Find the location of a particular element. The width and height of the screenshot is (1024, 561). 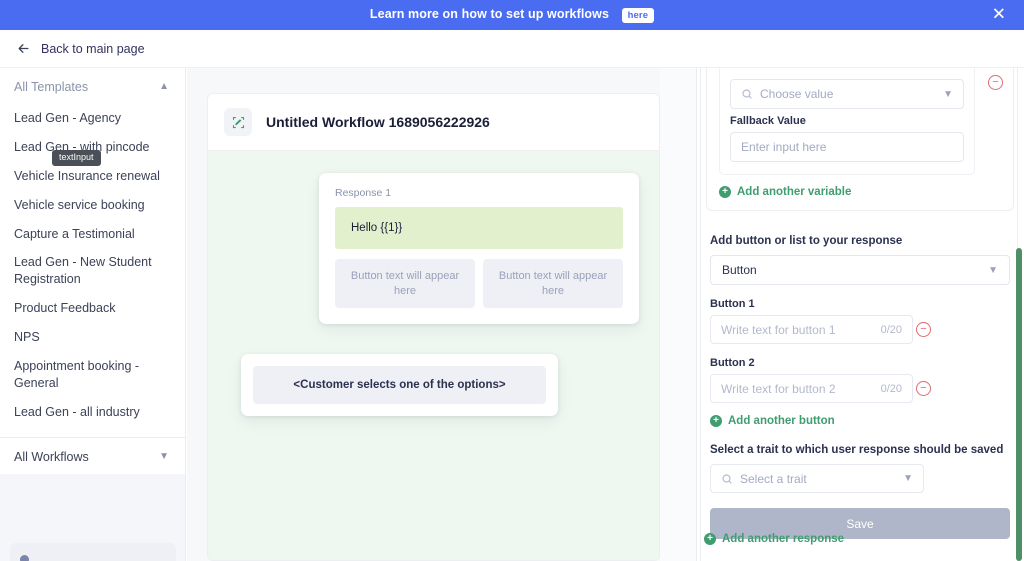

button-1-input: Write text for button 1 0/20 is located at coordinates (811, 329).